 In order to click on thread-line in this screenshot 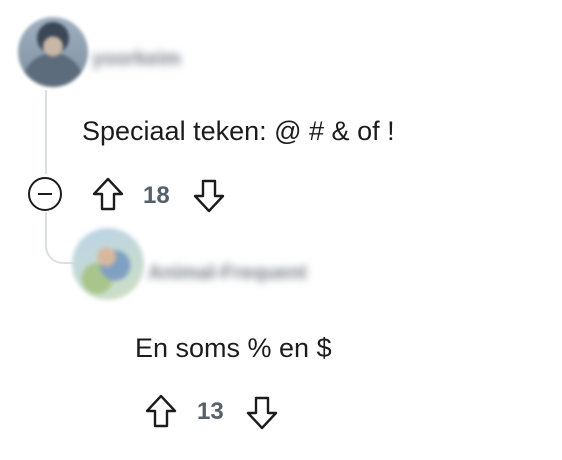, I will do `click(46, 132)`.